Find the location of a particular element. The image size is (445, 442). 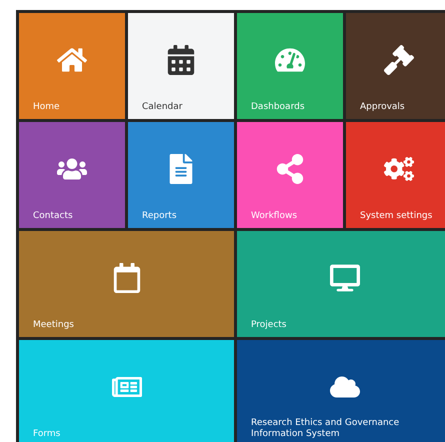

monitor-icon is located at coordinates (345, 277).